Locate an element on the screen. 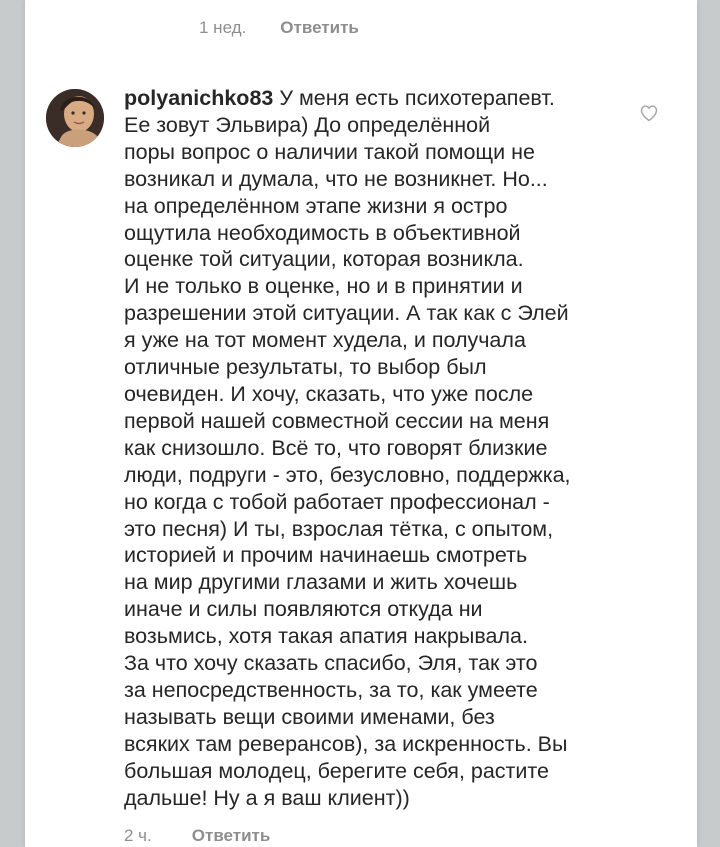  previous-comment-timestamp: 1 нед. is located at coordinates (223, 27).